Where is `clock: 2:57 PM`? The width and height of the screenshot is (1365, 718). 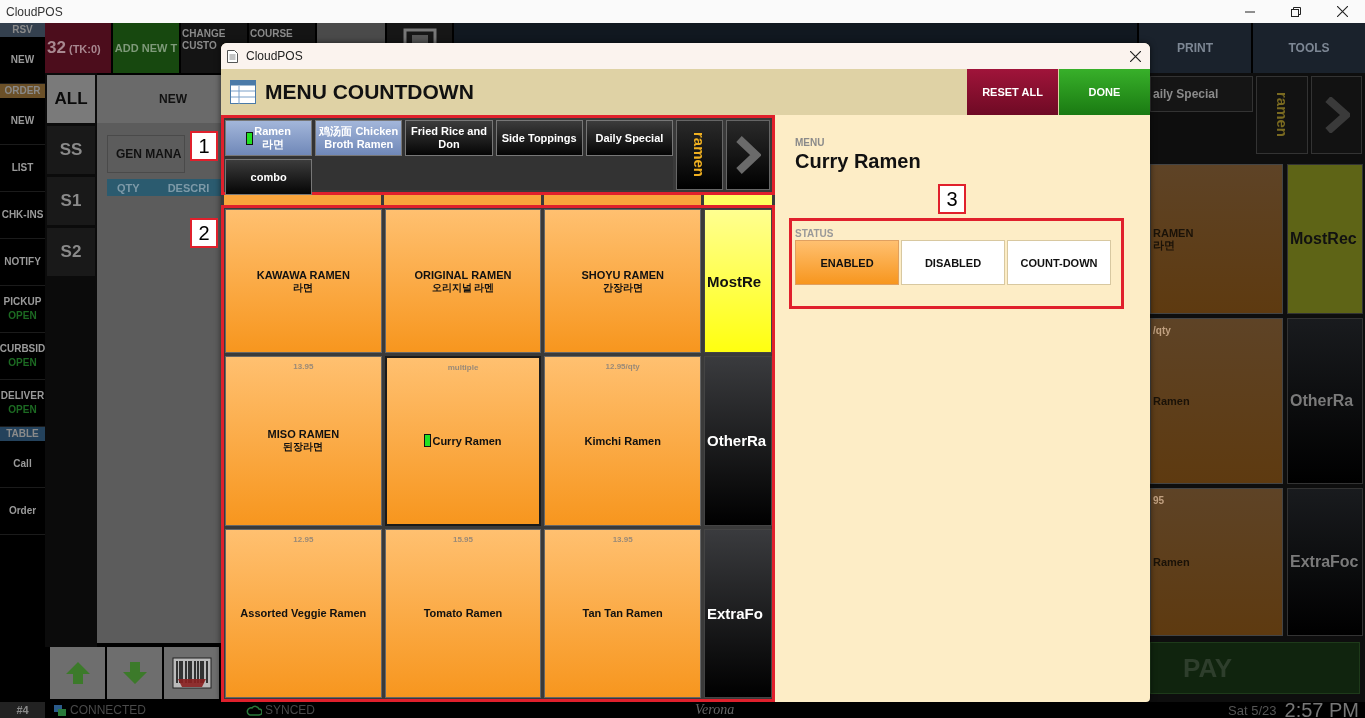 clock: 2:57 PM is located at coordinates (1321, 708).